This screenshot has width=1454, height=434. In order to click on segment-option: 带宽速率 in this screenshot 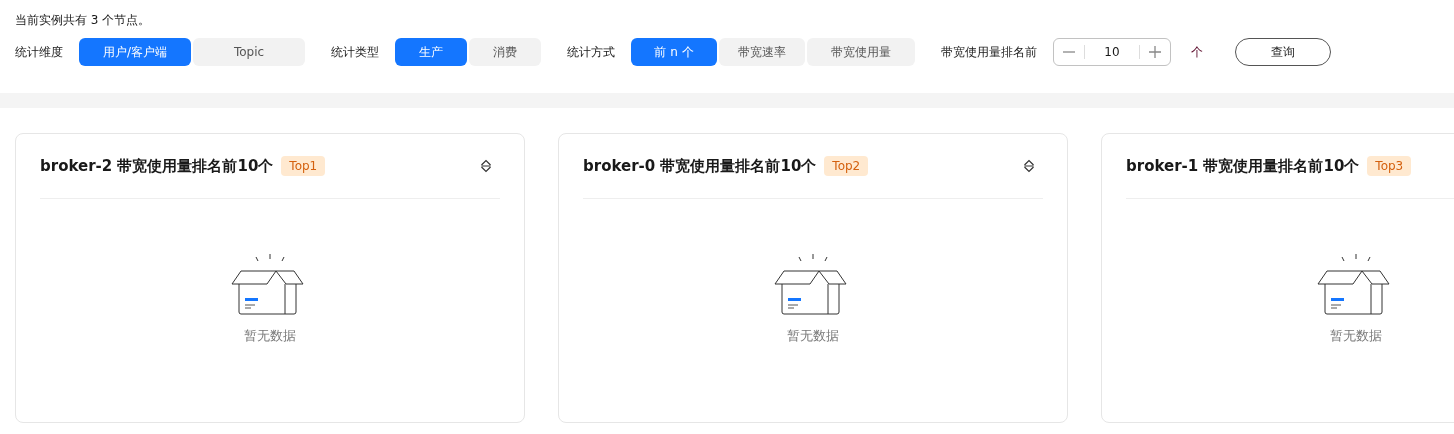, I will do `click(762, 52)`.